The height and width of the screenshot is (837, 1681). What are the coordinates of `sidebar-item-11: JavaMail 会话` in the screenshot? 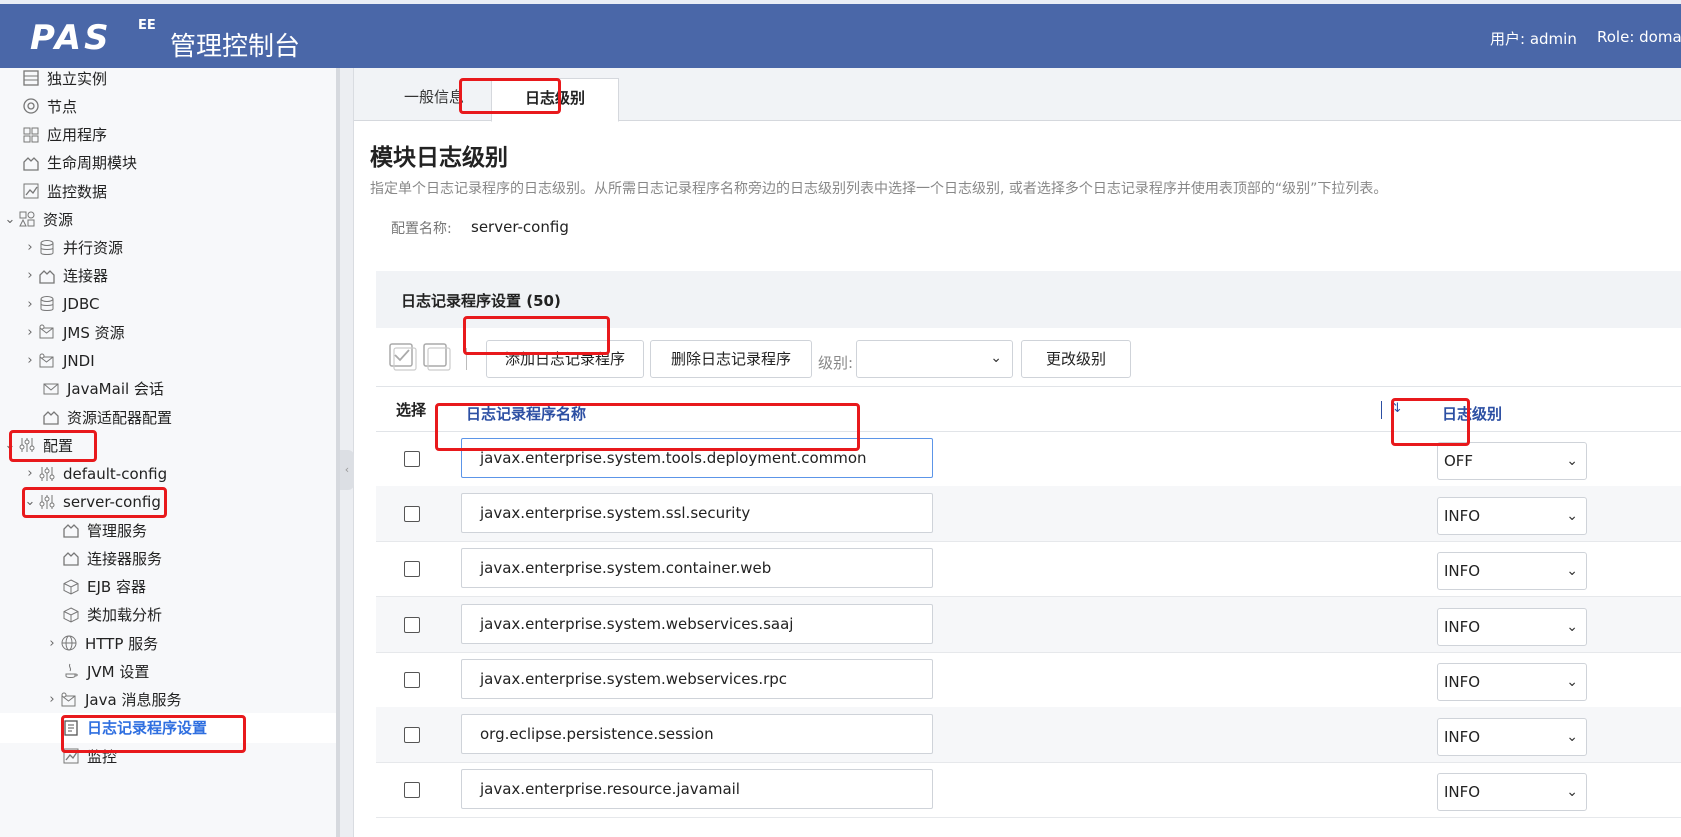 It's located at (168, 389).